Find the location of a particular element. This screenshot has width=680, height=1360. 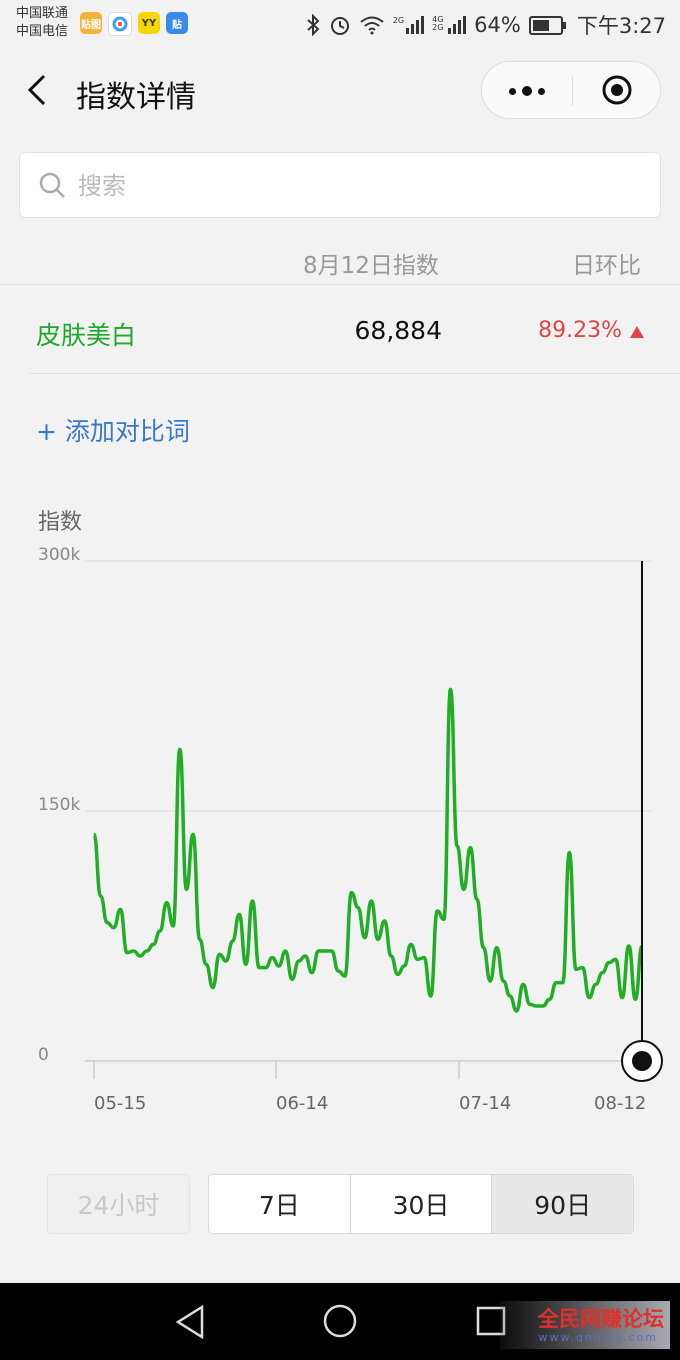

more-button is located at coordinates (527, 91).